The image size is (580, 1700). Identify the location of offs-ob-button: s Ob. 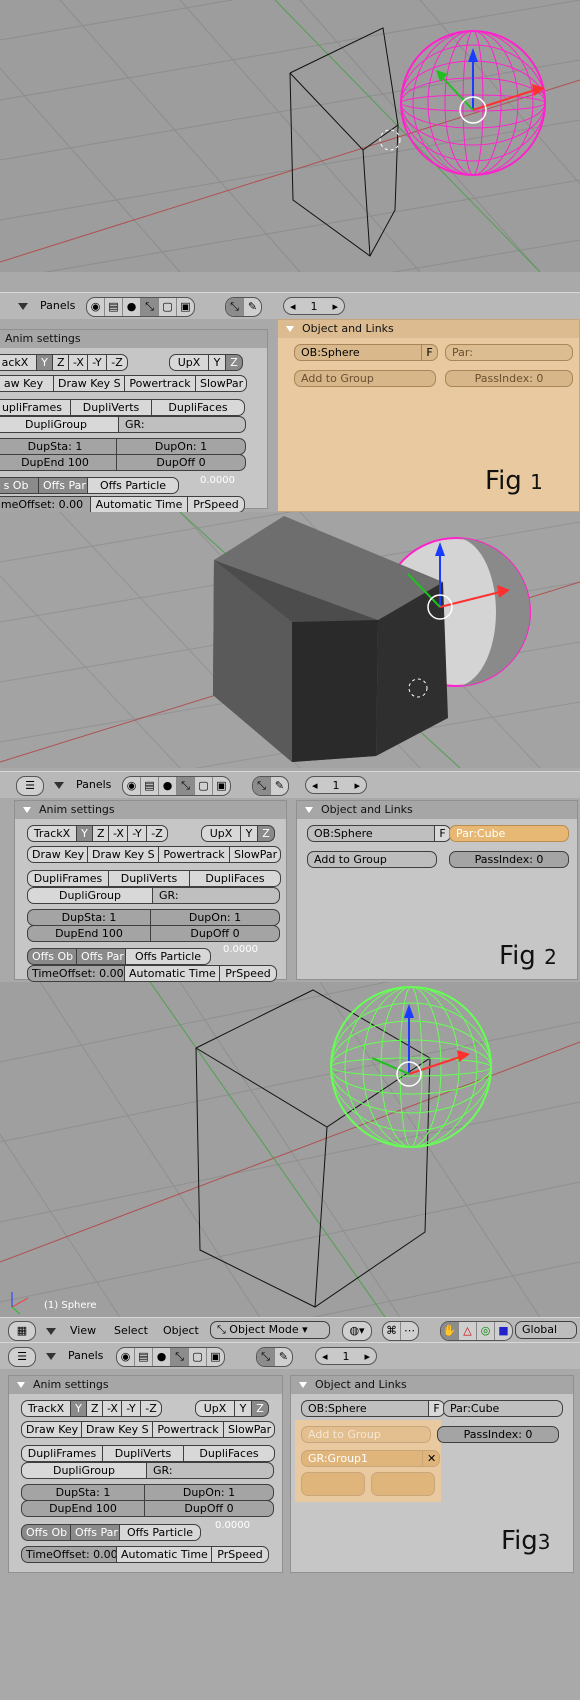
(19, 485).